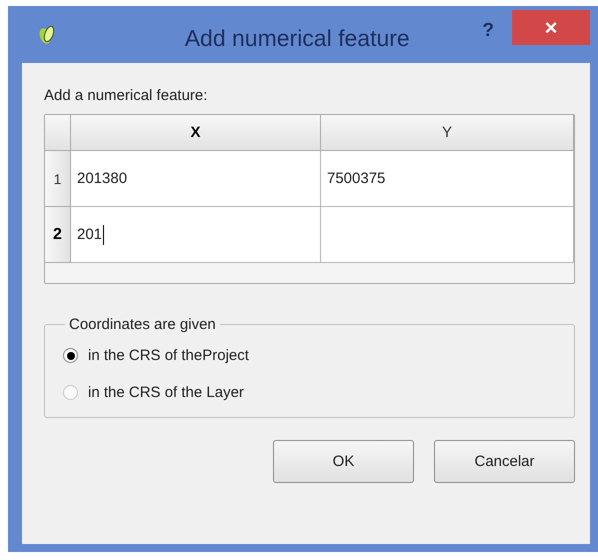 This screenshot has width=598, height=560. Describe the element at coordinates (58, 179) in the screenshot. I see `row-header: 1` at that location.